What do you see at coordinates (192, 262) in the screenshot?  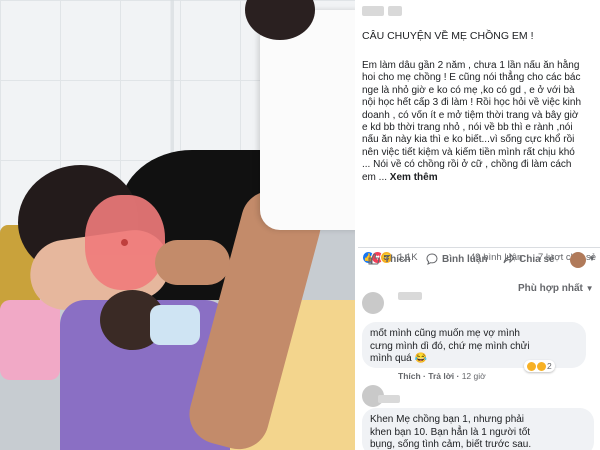 I see `photo-man-hand` at bounding box center [192, 262].